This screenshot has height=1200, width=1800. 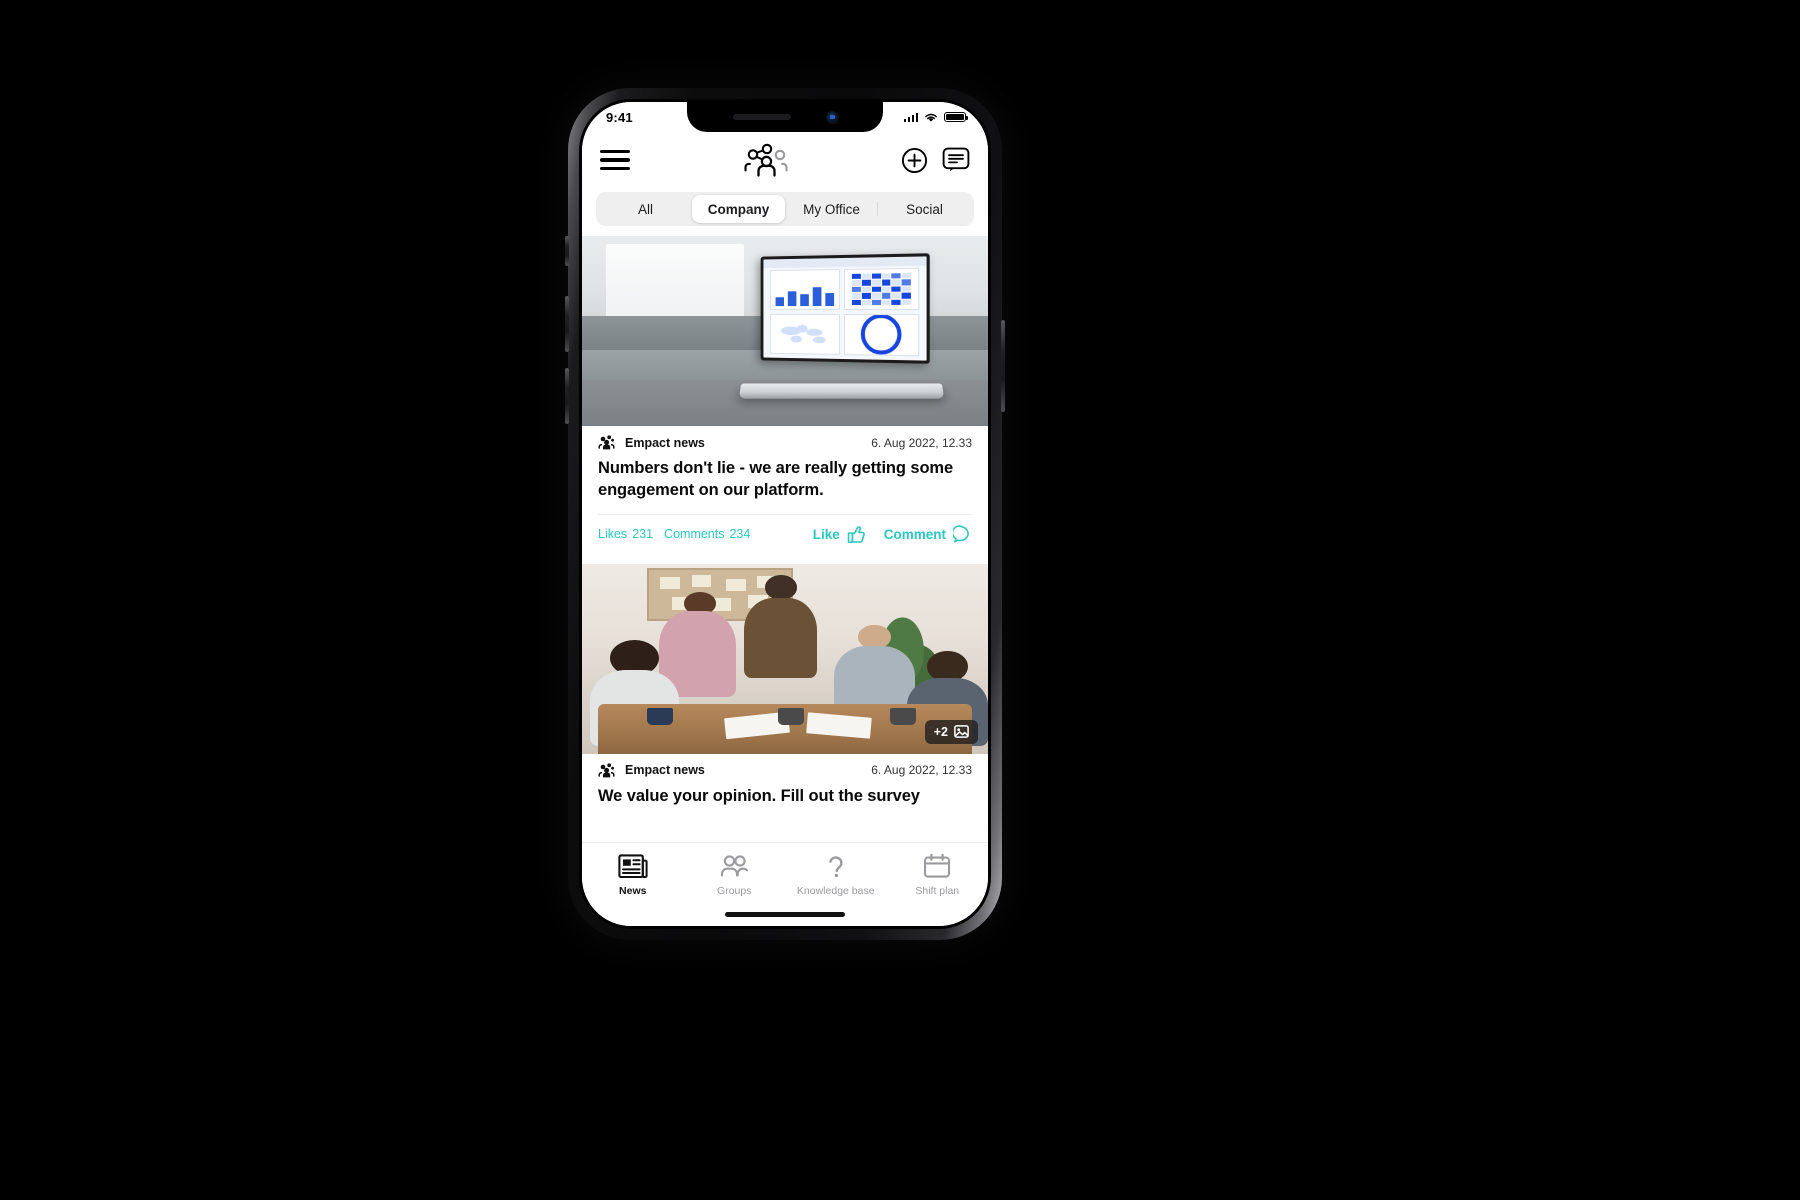 What do you see at coordinates (937, 865) in the screenshot?
I see `calendar-icon` at bounding box center [937, 865].